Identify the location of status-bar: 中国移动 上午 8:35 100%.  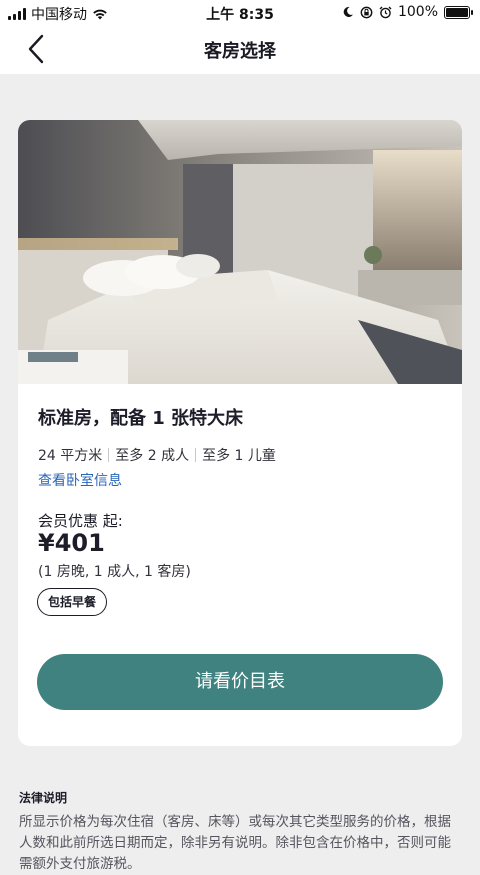
(240, 12).